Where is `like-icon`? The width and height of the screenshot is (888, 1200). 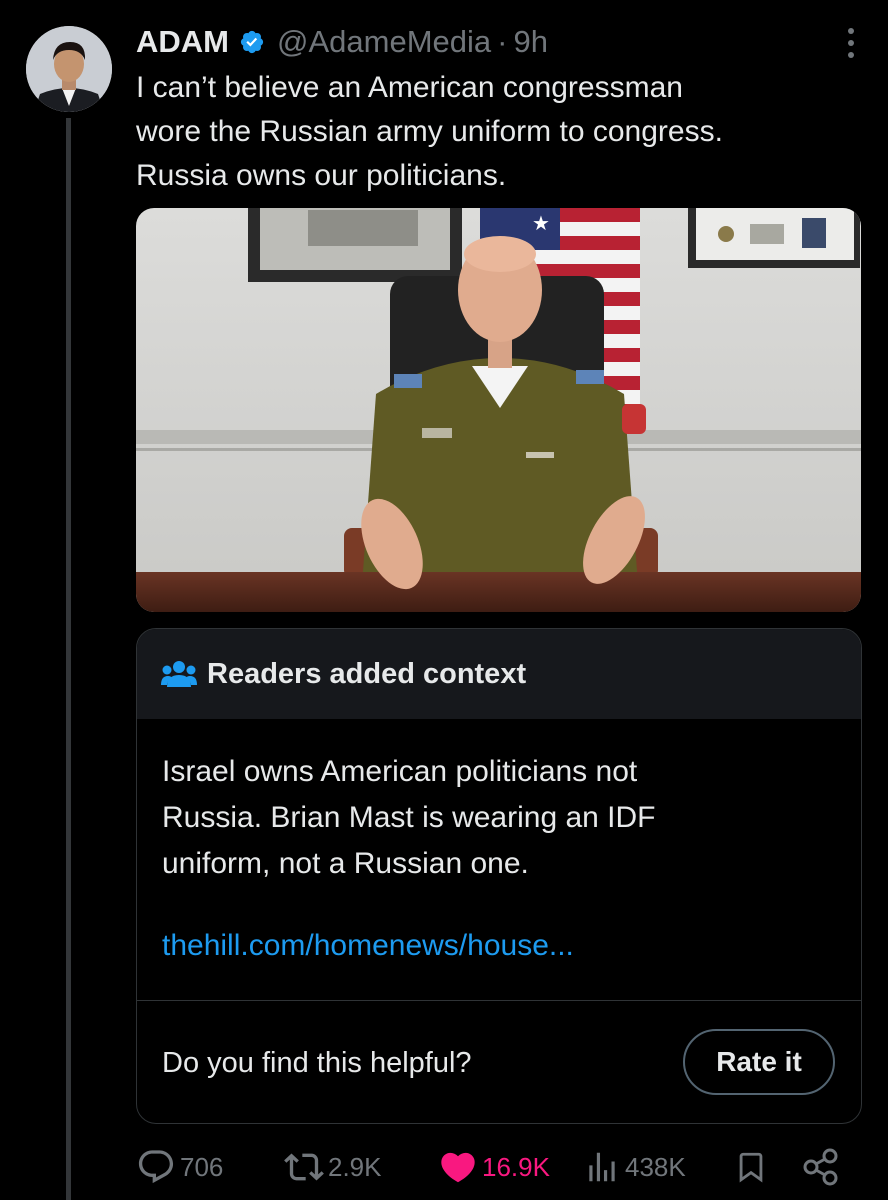 like-icon is located at coordinates (458, 1167).